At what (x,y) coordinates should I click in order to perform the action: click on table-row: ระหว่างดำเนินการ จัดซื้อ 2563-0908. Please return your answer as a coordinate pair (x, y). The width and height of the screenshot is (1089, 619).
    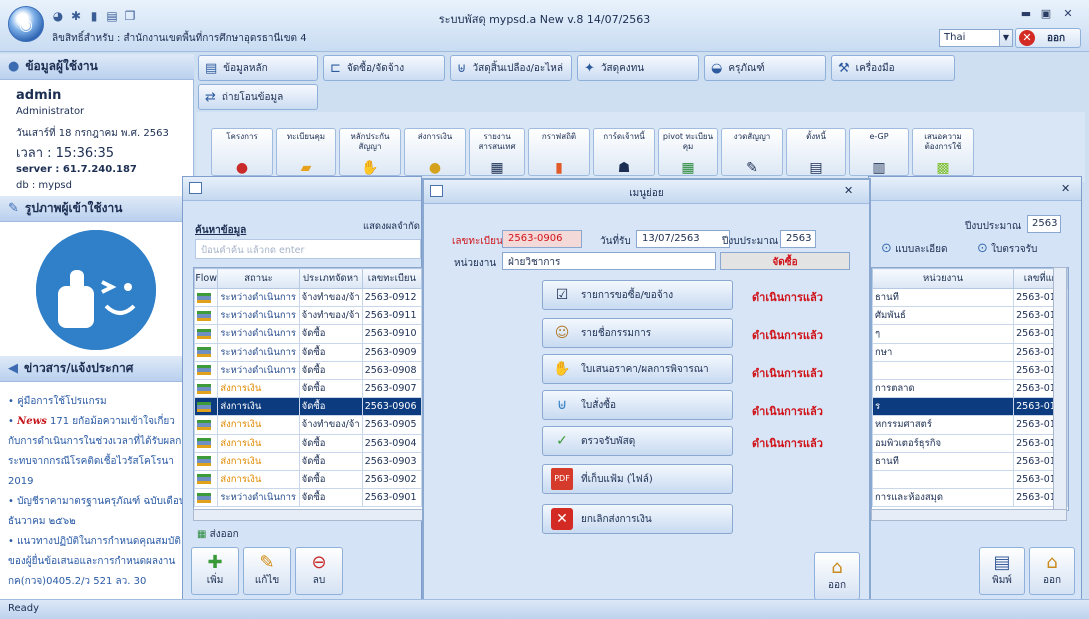
    Looking at the image, I should click on (308, 370).